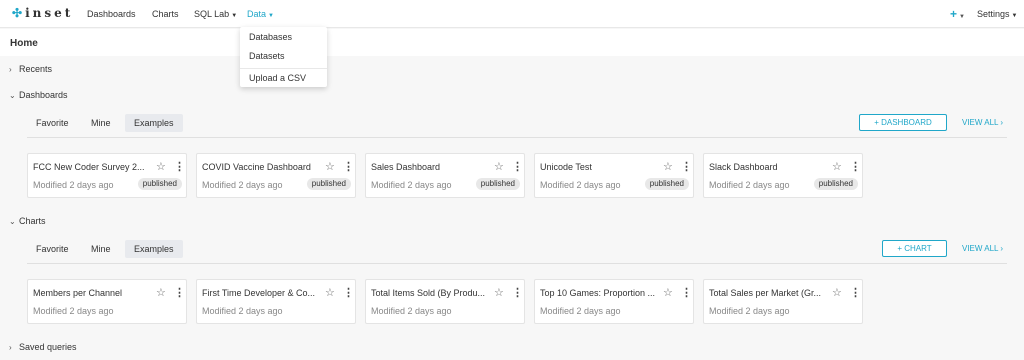  What do you see at coordinates (914, 248) in the screenshot?
I see `create-chart-button: + CHART` at bounding box center [914, 248].